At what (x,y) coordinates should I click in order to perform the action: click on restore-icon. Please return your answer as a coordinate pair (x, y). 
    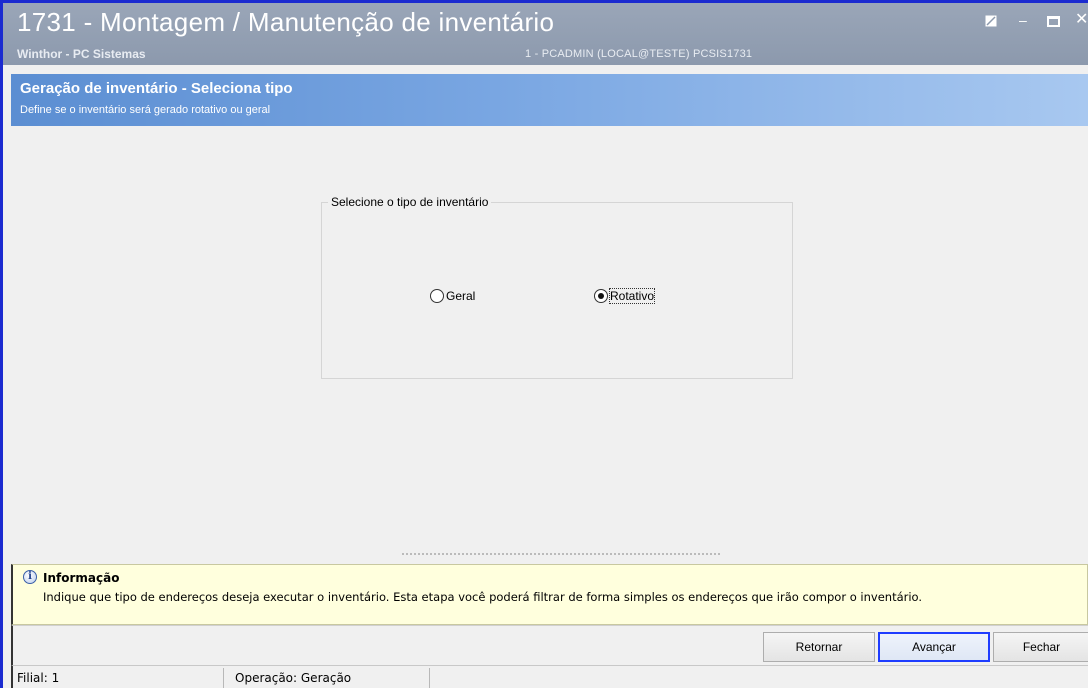
    Looking at the image, I should click on (991, 21).